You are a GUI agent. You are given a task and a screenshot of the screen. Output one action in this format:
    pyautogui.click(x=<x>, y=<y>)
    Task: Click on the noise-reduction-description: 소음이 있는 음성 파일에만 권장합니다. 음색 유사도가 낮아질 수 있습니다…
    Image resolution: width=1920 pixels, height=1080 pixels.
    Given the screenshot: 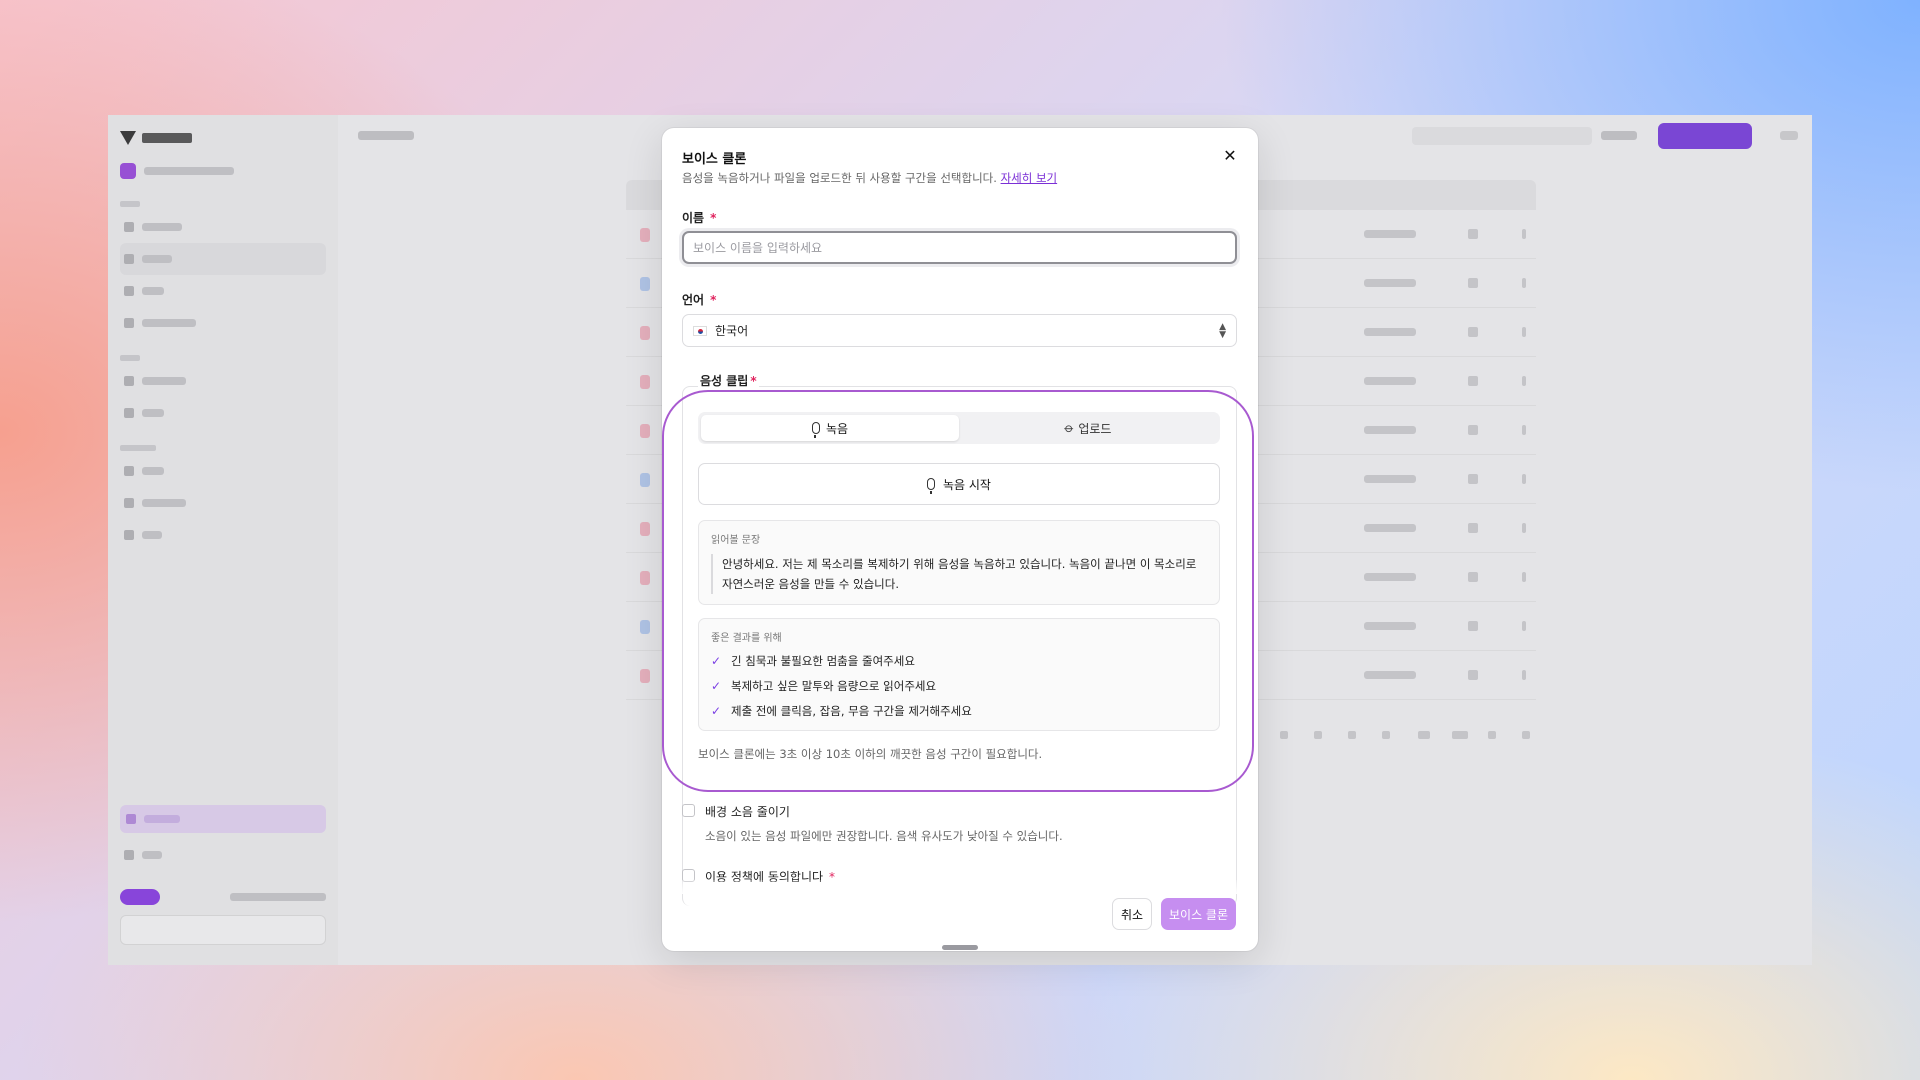 What is the action you would take?
    pyautogui.click(x=884, y=836)
    